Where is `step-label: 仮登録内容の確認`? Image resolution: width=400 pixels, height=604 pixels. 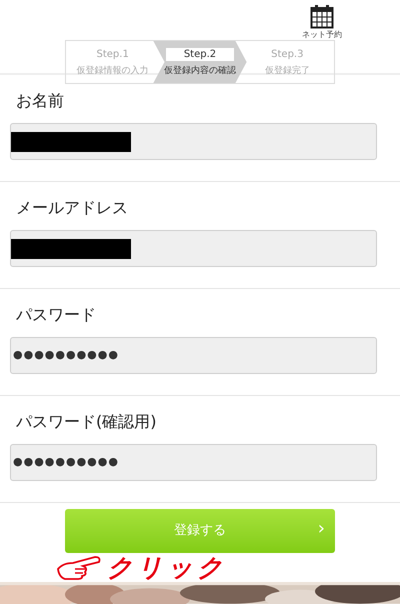
step-label: 仮登録内容の確認 is located at coordinates (200, 70).